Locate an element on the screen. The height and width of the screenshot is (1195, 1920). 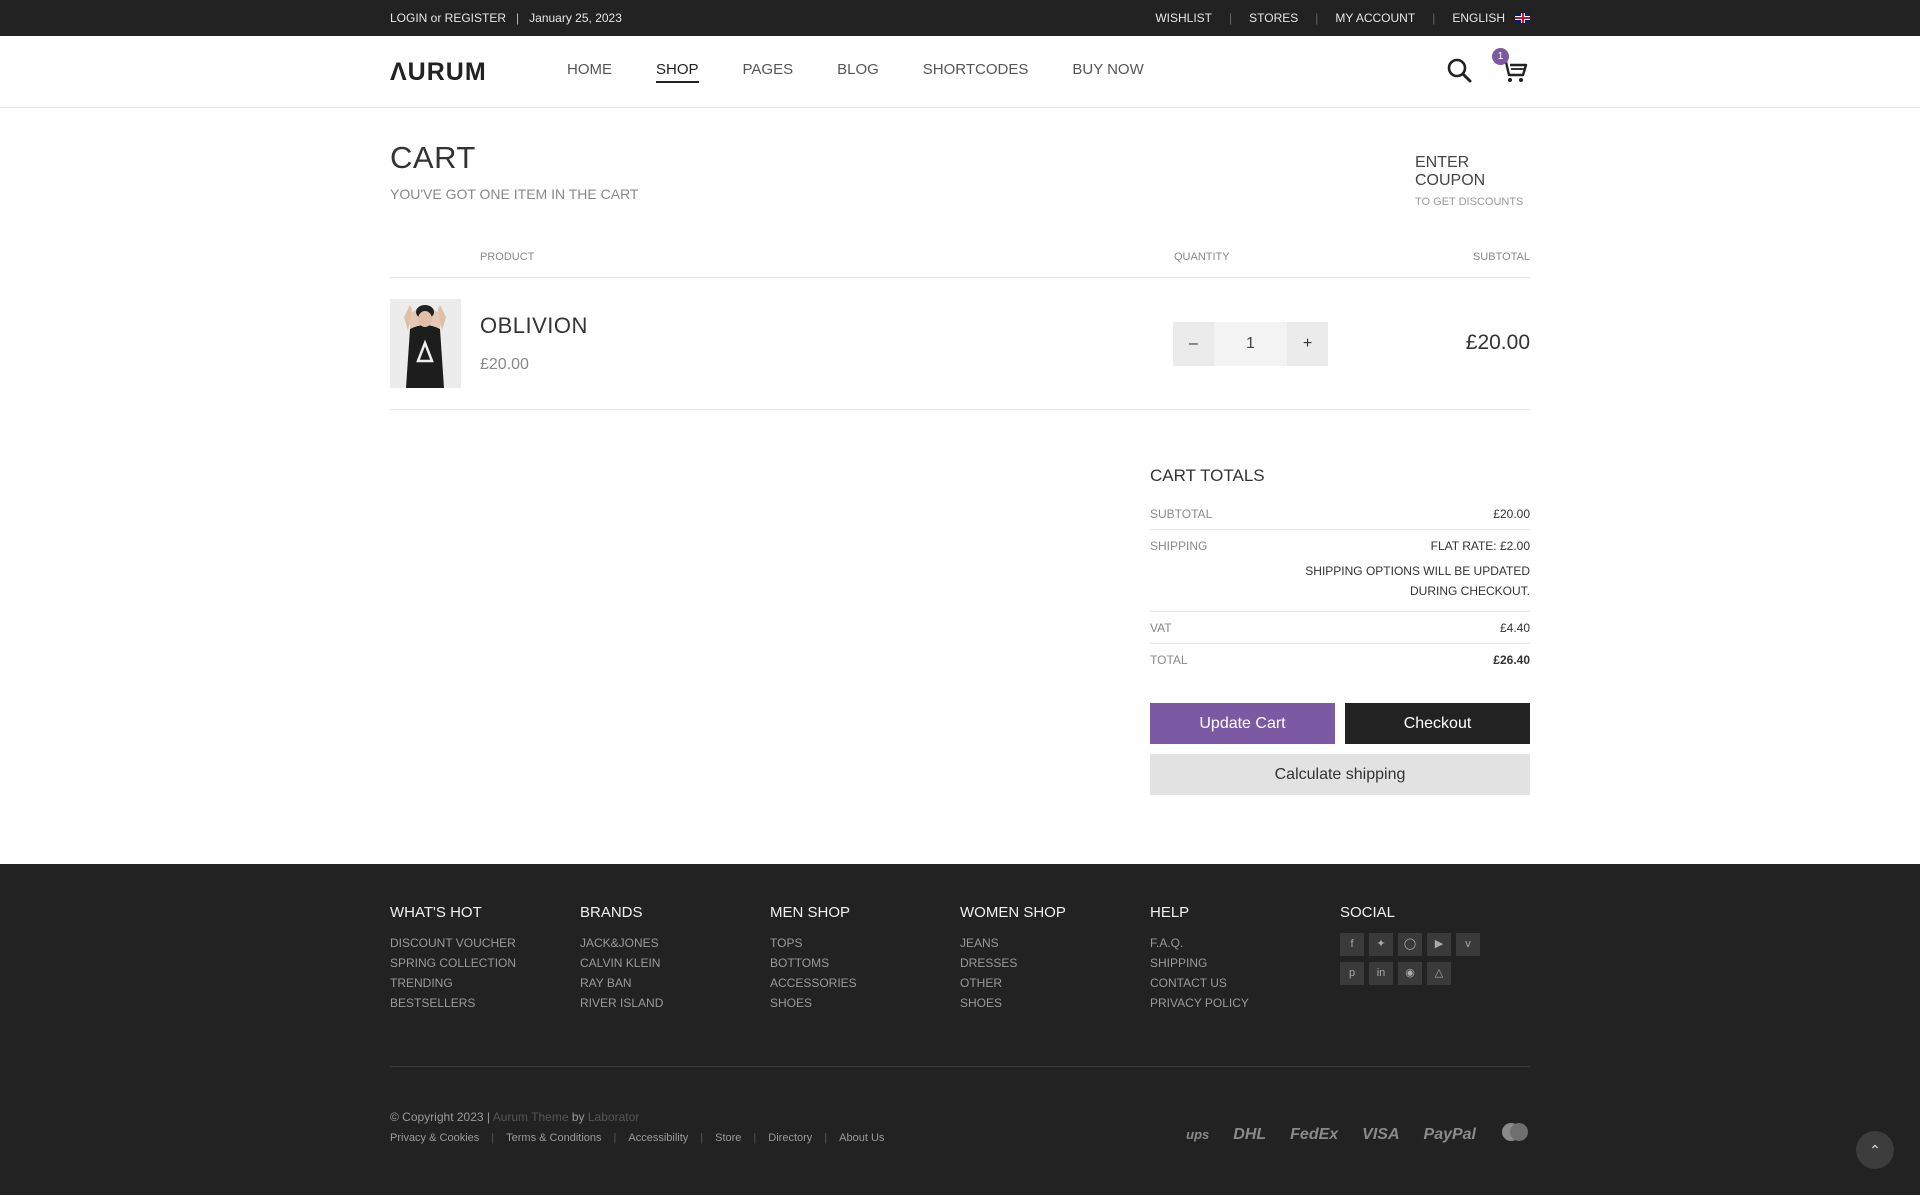
footer-link: RIVER ISLAND is located at coordinates (675, 1003).